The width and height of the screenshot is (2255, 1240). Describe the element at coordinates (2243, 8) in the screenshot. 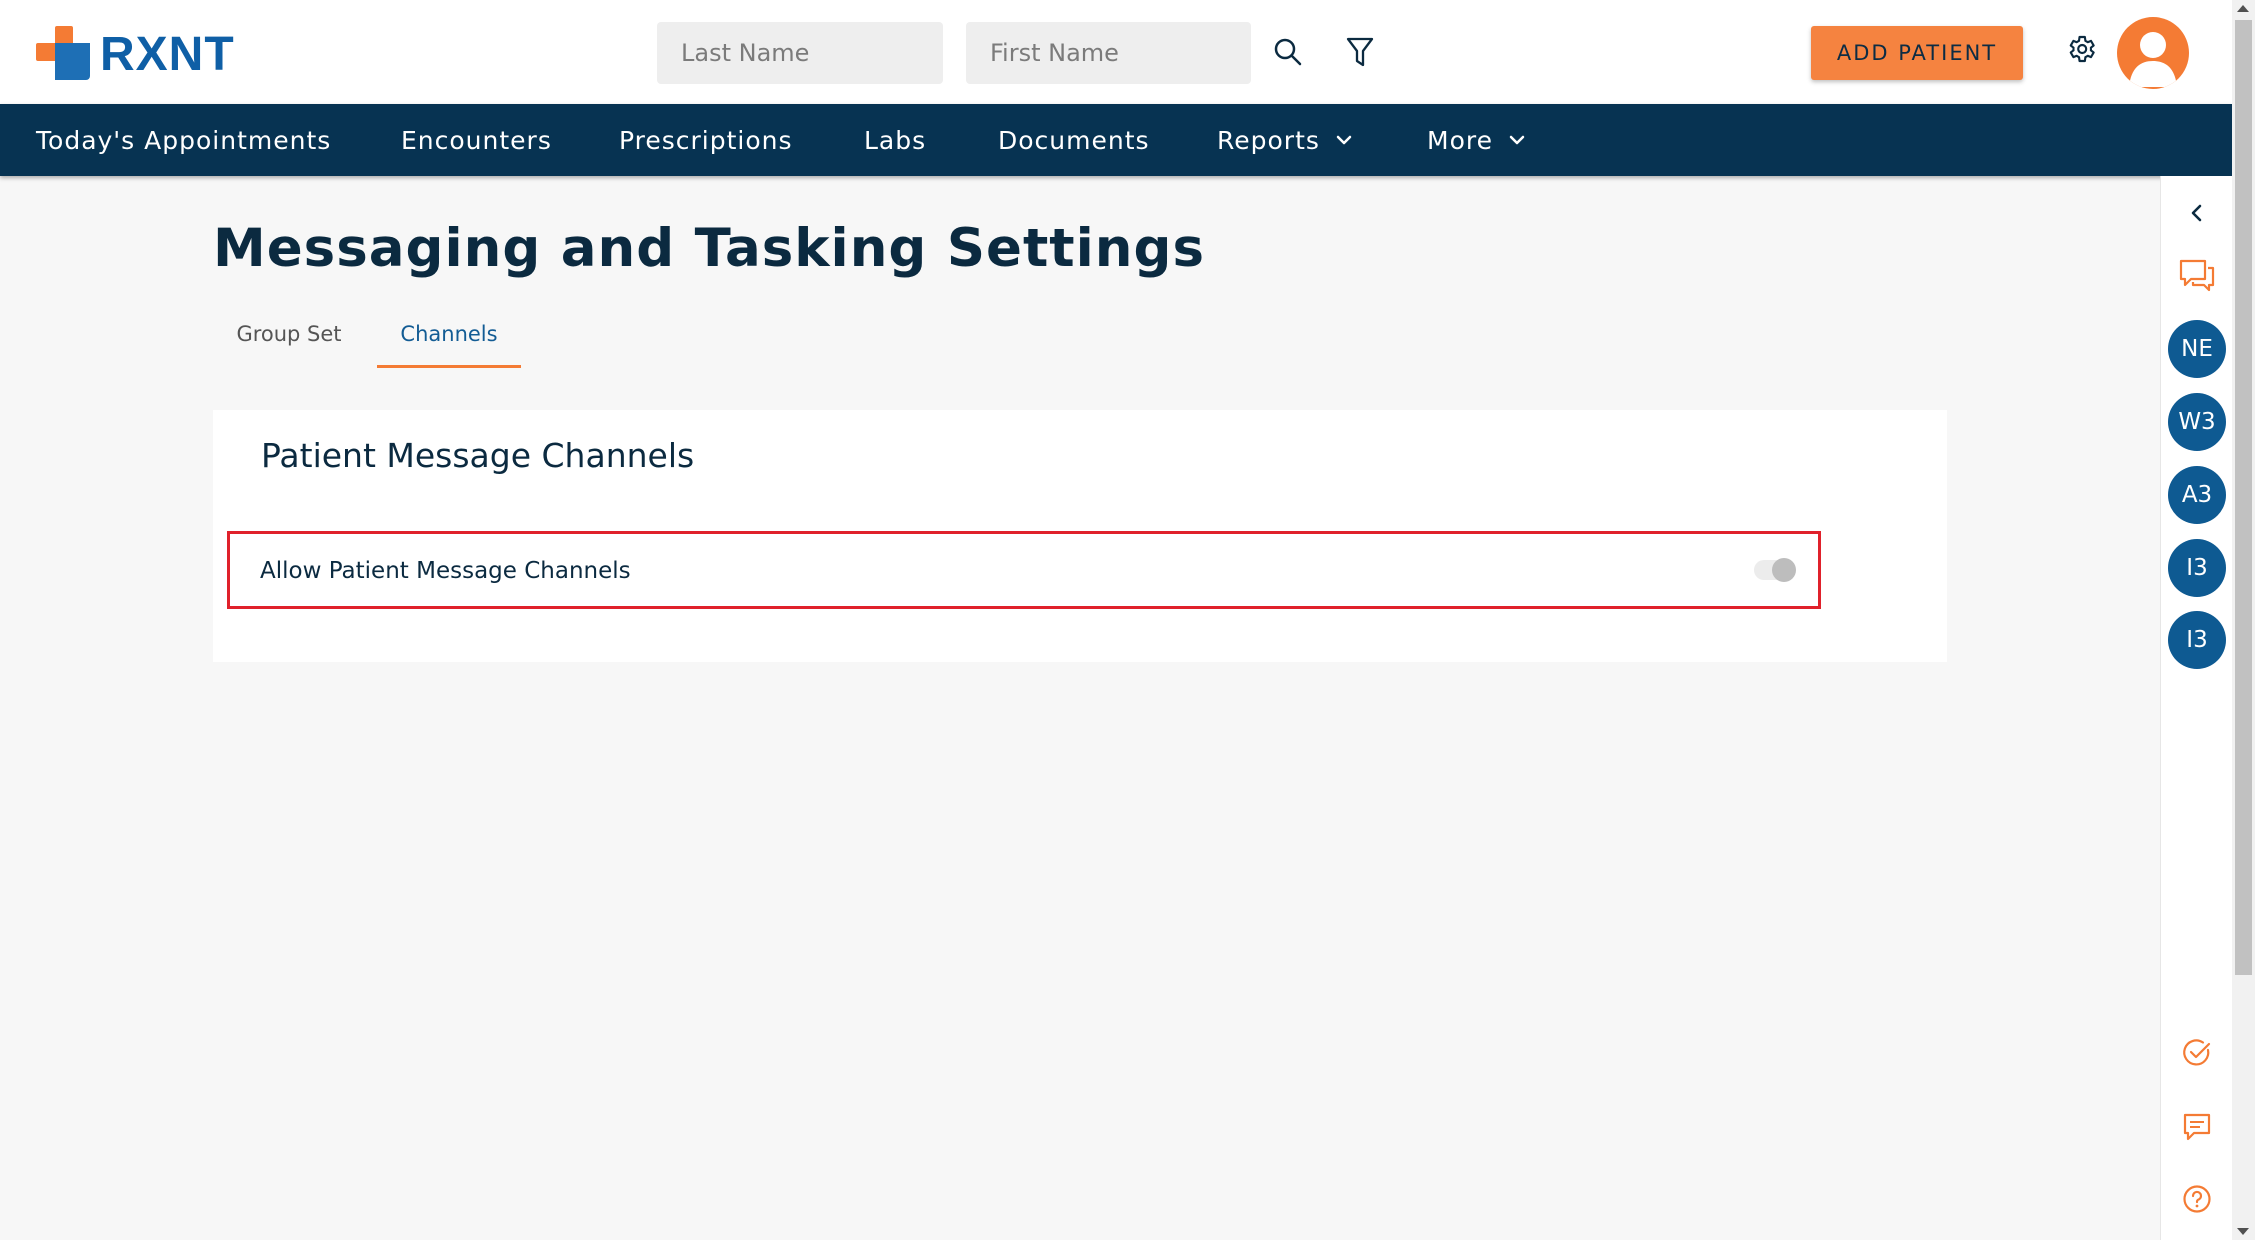

I see `scroll-up-arrow-icon` at that location.